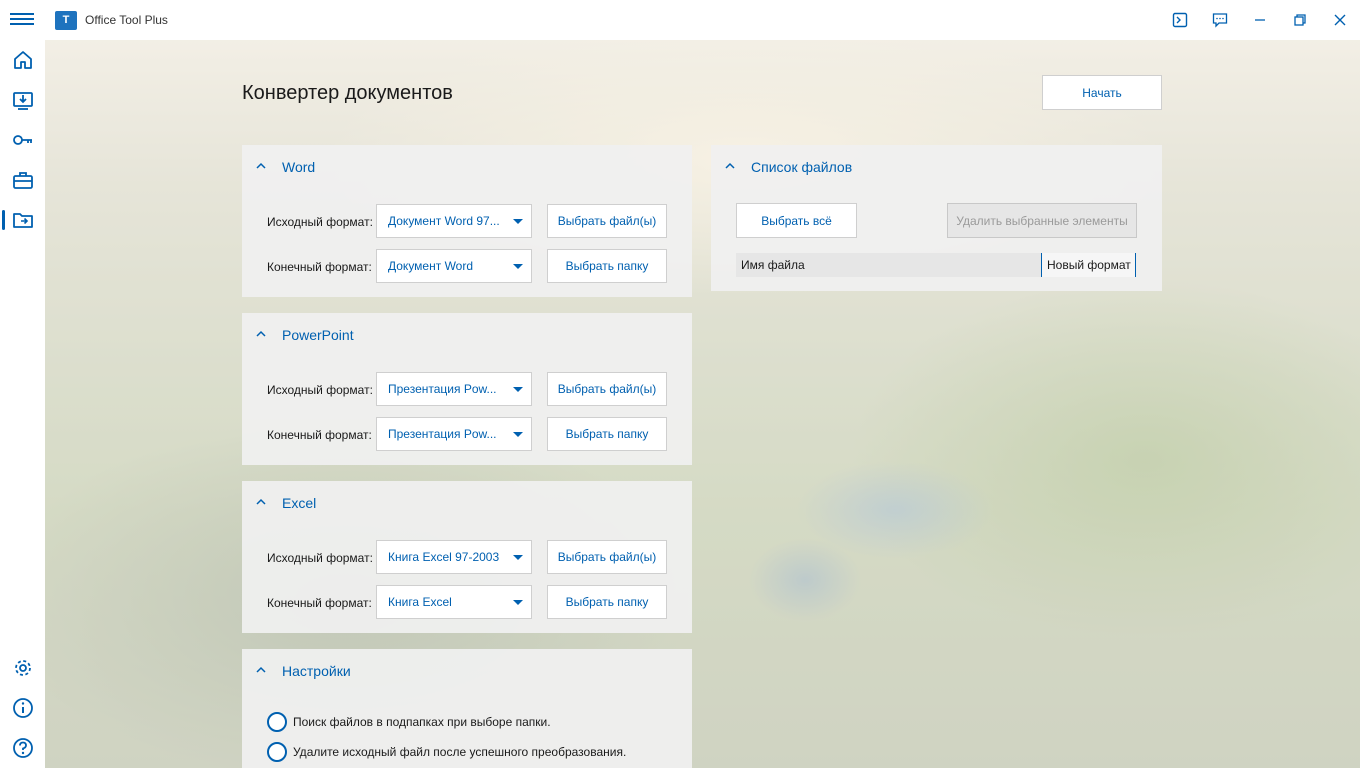 The width and height of the screenshot is (1360, 768). I want to click on restore-icon, so click(1300, 20).